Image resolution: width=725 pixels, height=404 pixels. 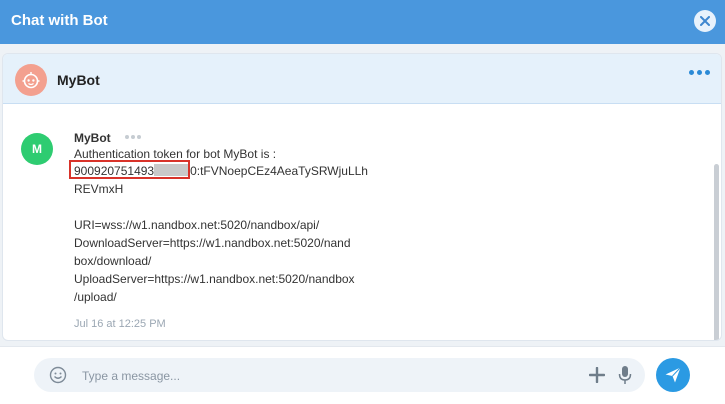 What do you see at coordinates (362, 22) in the screenshot?
I see `title-bar: Chat with Bot` at bounding box center [362, 22].